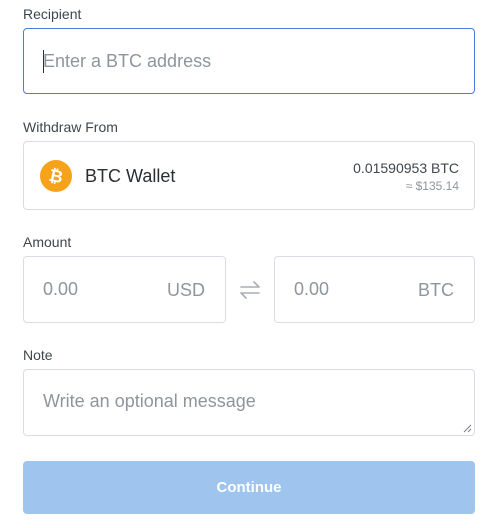  I want to click on note-field, so click(249, 402).